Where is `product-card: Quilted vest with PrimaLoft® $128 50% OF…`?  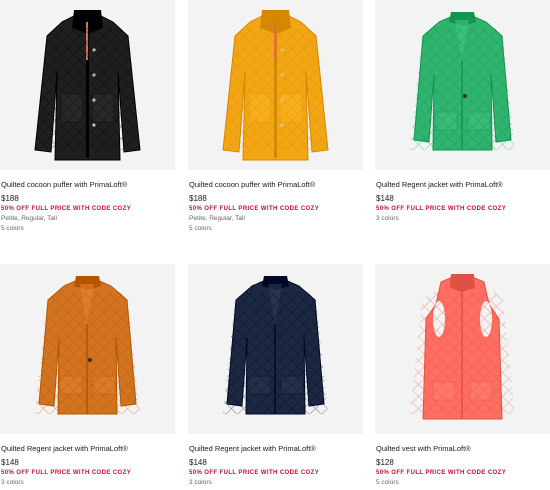 product-card: Quilted vest with PrimaLoft® $128 50% OF… is located at coordinates (462, 377).